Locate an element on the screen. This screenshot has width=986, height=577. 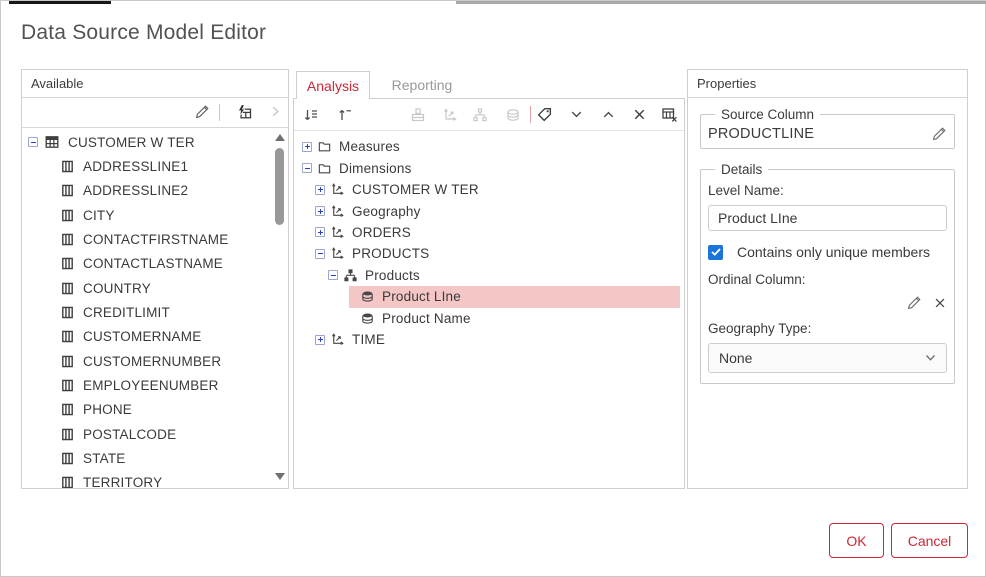
reorder-up-icon is located at coordinates (344, 114).